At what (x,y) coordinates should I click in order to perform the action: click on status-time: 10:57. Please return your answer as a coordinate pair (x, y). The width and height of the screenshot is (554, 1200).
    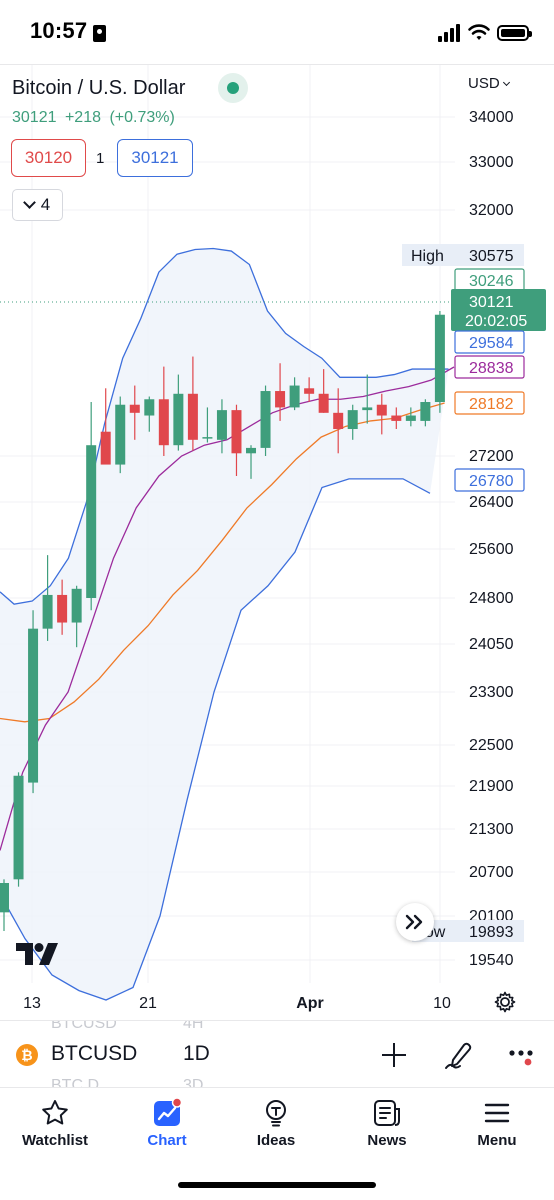
    Looking at the image, I should click on (59, 30).